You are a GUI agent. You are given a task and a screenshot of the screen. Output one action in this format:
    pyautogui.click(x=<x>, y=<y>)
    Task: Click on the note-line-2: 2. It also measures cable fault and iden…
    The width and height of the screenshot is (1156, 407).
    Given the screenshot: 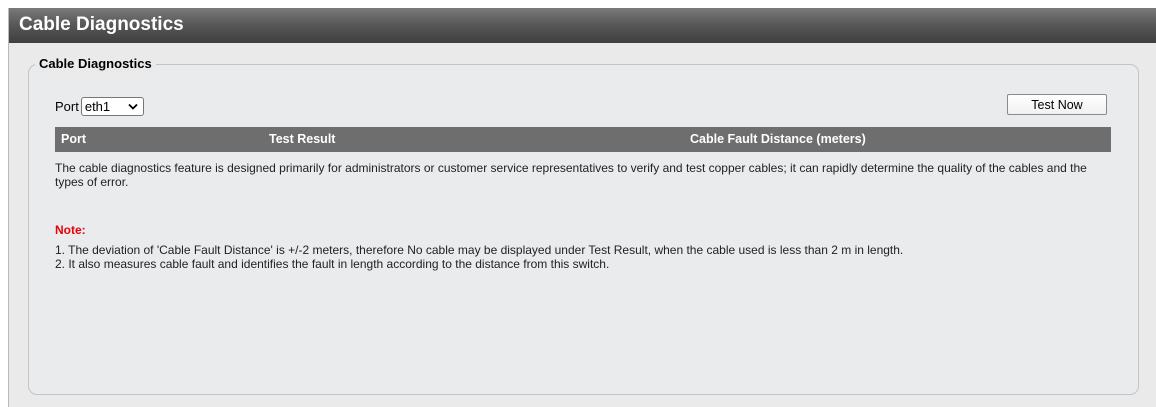 What is the action you would take?
    pyautogui.click(x=332, y=264)
    